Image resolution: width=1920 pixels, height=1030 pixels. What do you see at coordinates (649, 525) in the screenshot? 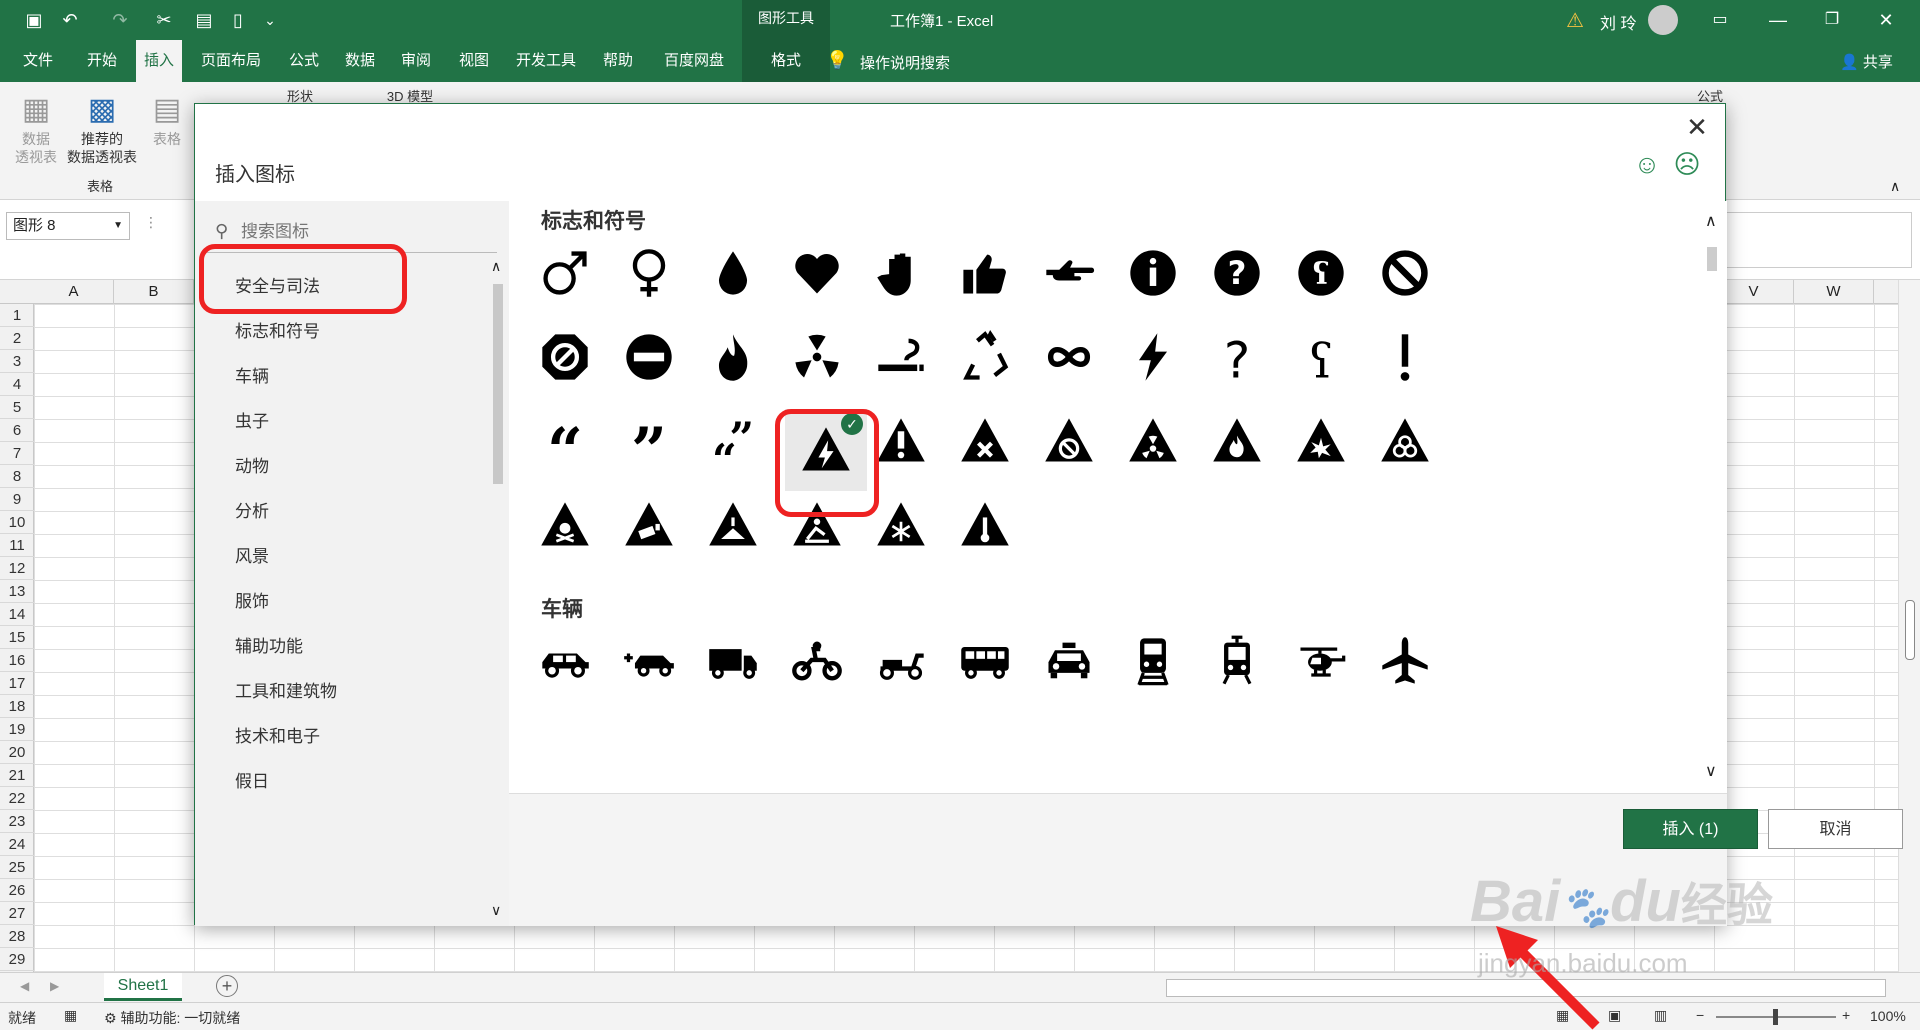
I see `triangle-camera-icon` at bounding box center [649, 525].